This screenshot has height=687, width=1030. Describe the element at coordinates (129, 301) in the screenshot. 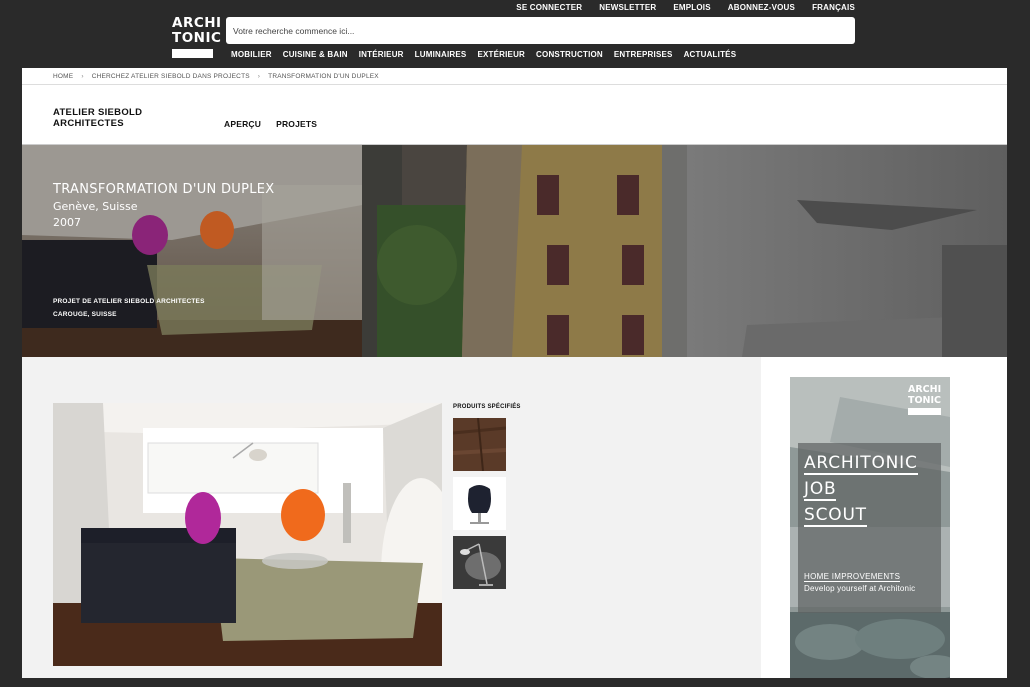

I see `project-credit-architect: PROJET DE ATELIER SIEBOLD ARCHITECTES` at that location.